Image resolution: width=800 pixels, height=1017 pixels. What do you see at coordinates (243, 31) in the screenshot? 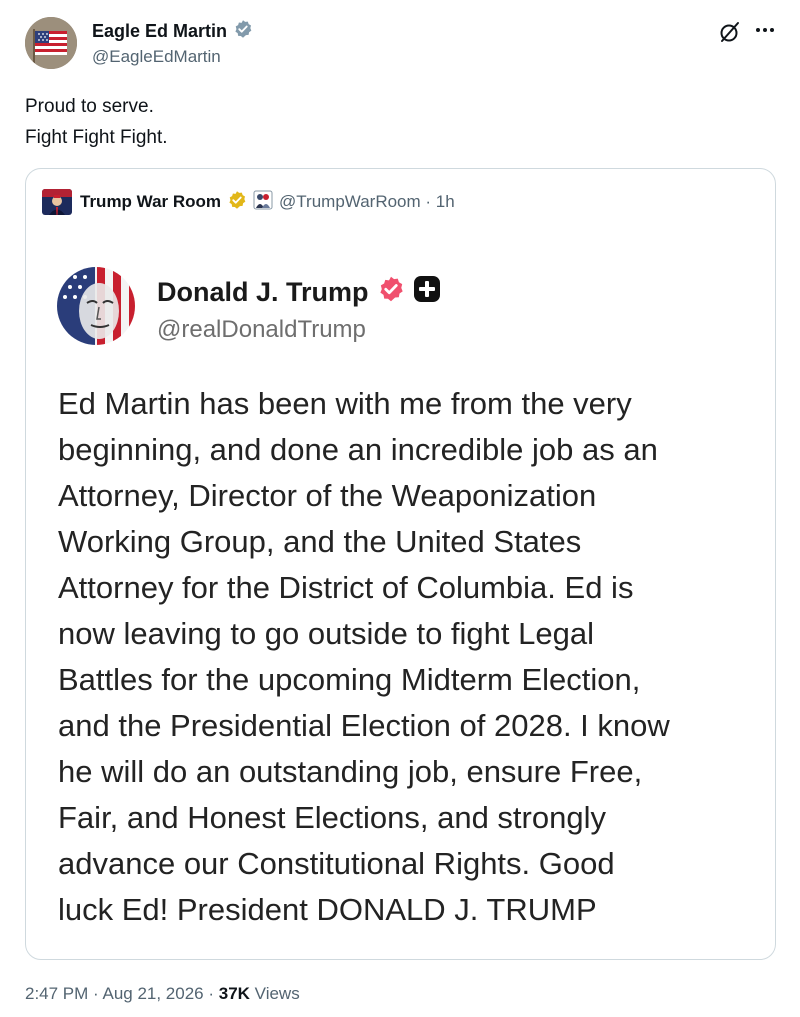
I see `verified-badge-icon` at bounding box center [243, 31].